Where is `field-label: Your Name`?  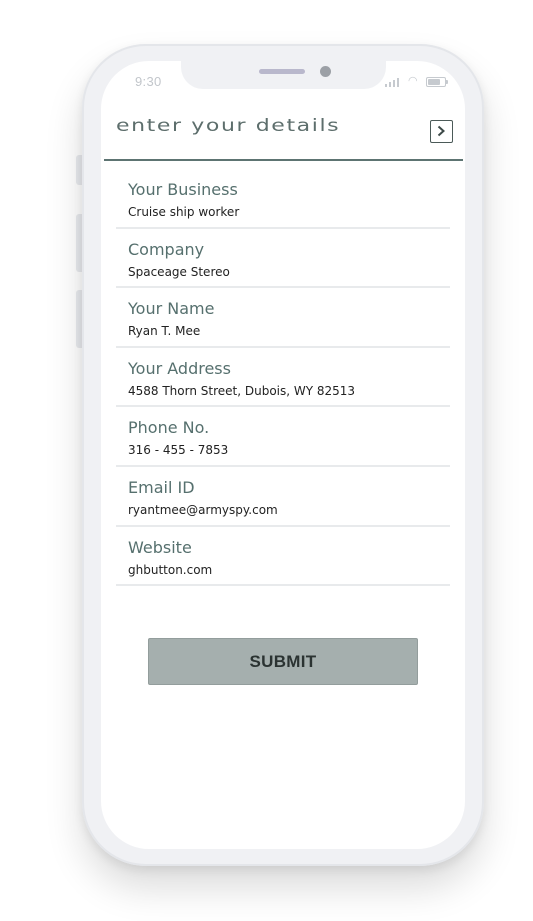
field-label: Your Name is located at coordinates (171, 309).